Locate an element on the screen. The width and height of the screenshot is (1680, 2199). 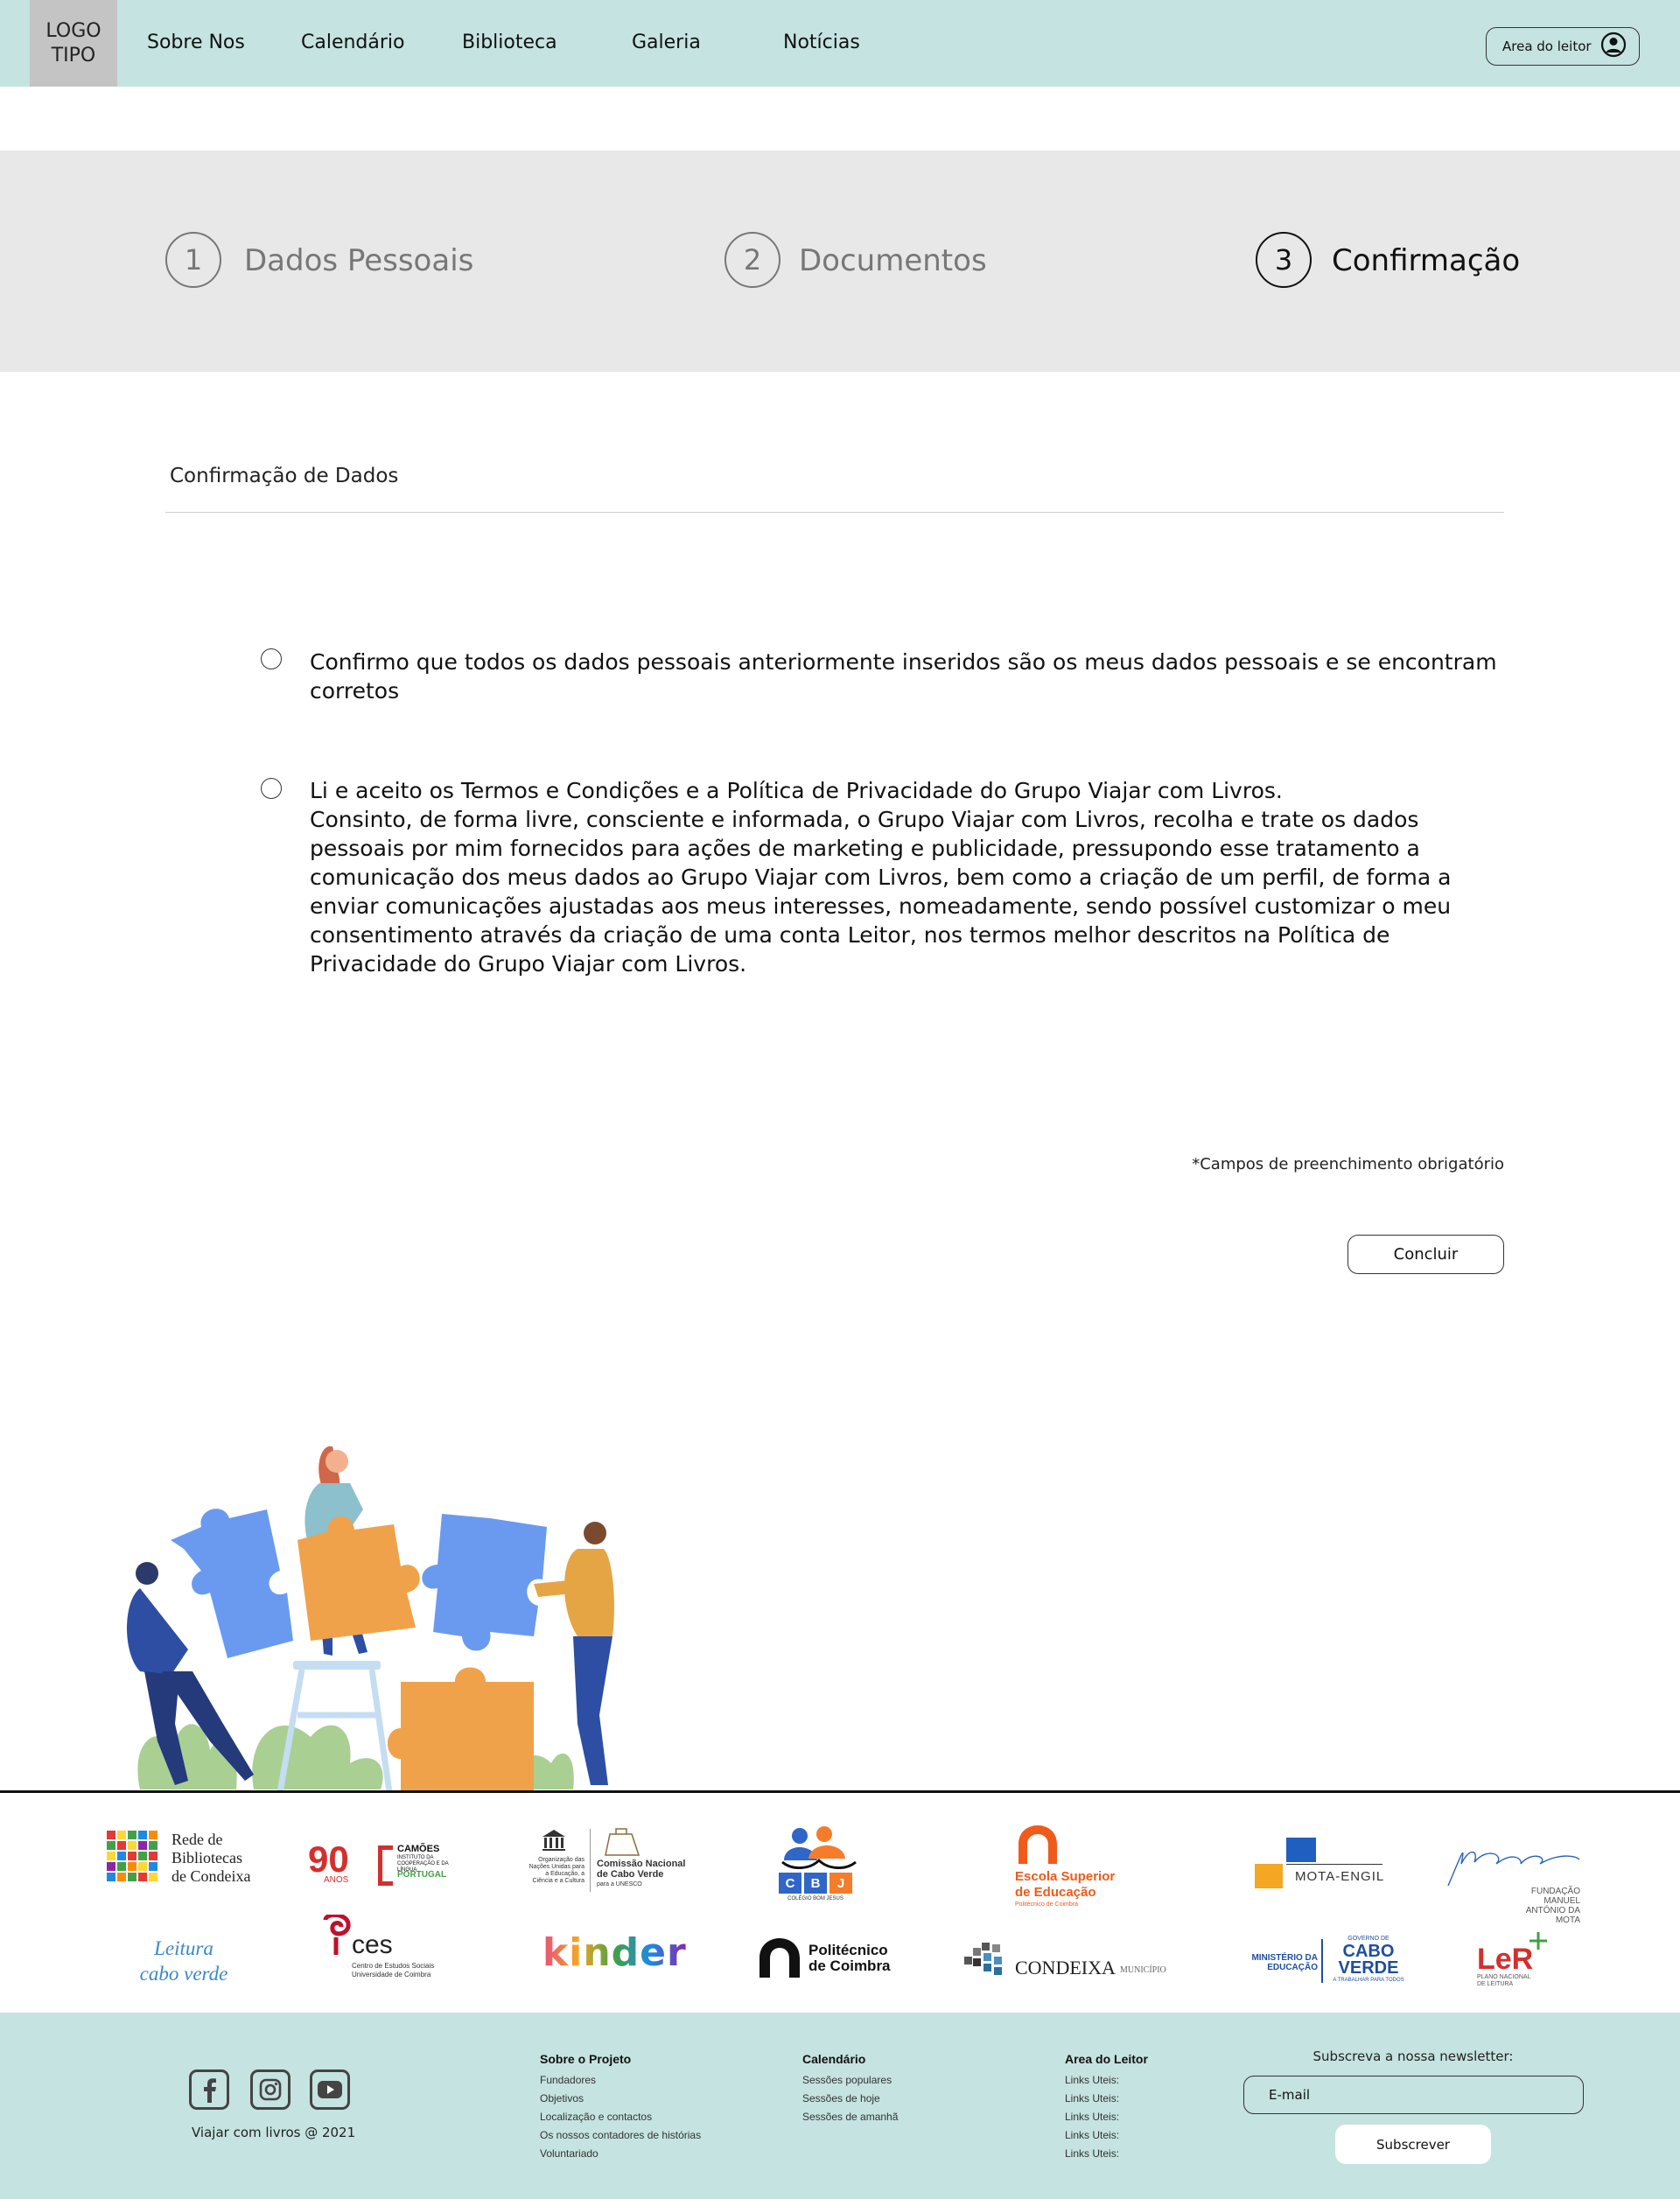
cbj-sub: COLÉGIO BOM JESUS is located at coordinates (816, 1898).